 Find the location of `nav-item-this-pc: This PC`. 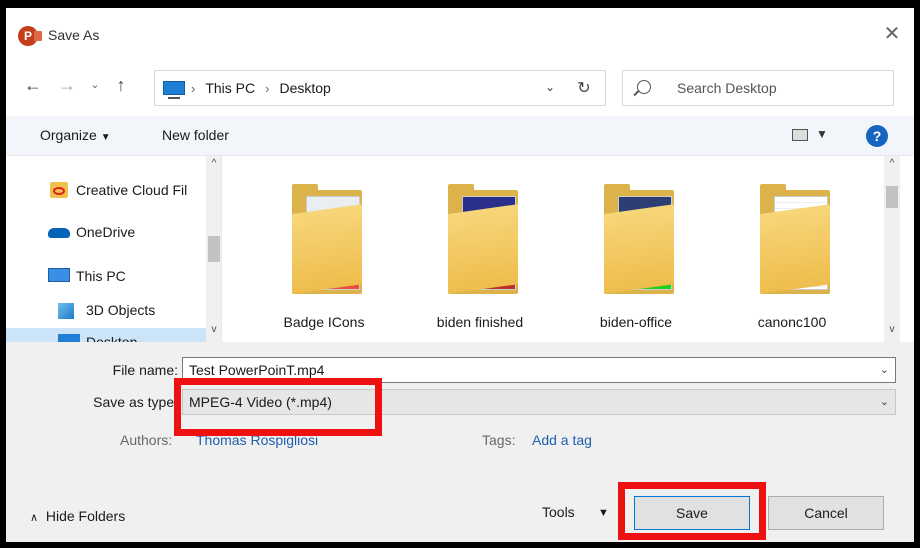

nav-item-this-pc: This PC is located at coordinates (106, 276).